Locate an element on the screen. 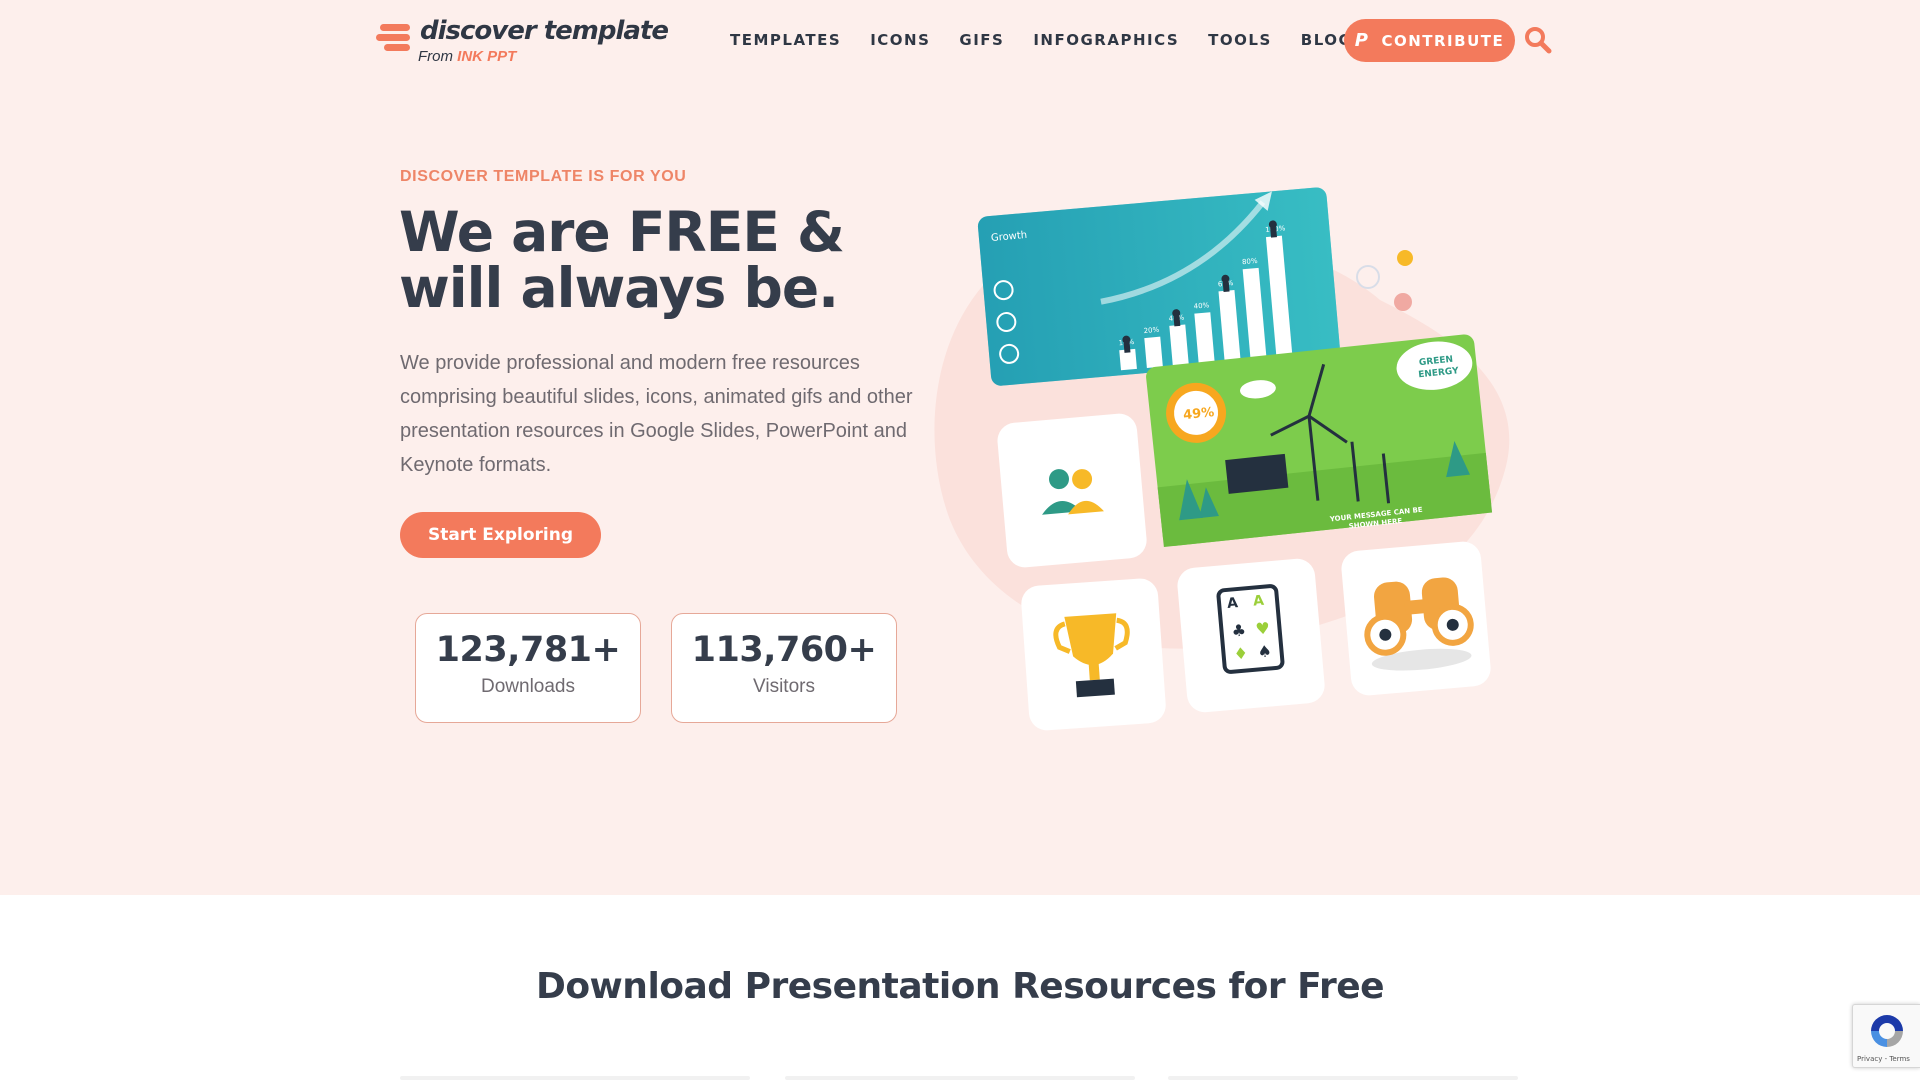 The height and width of the screenshot is (1080, 1920). start-exploring-button: Start Exploring is located at coordinates (500, 535).